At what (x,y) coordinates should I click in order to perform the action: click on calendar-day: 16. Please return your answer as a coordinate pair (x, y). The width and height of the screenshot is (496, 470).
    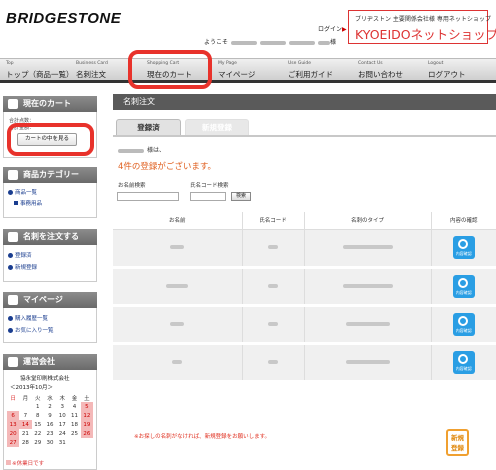
    Looking at the image, I should click on (50, 424).